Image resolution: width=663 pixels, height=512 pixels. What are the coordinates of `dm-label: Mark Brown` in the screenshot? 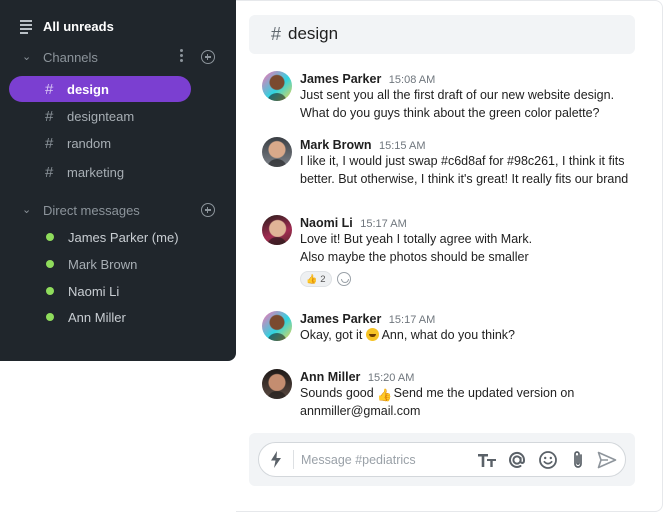 It's located at (103, 264).